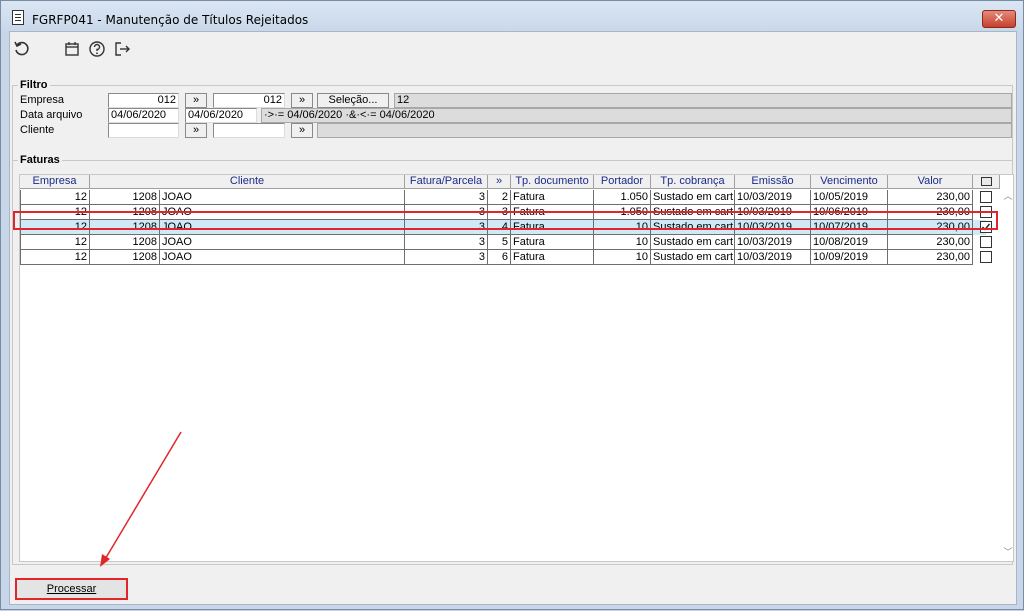 The image size is (1024, 611). I want to click on processar-button: Processar, so click(71, 589).